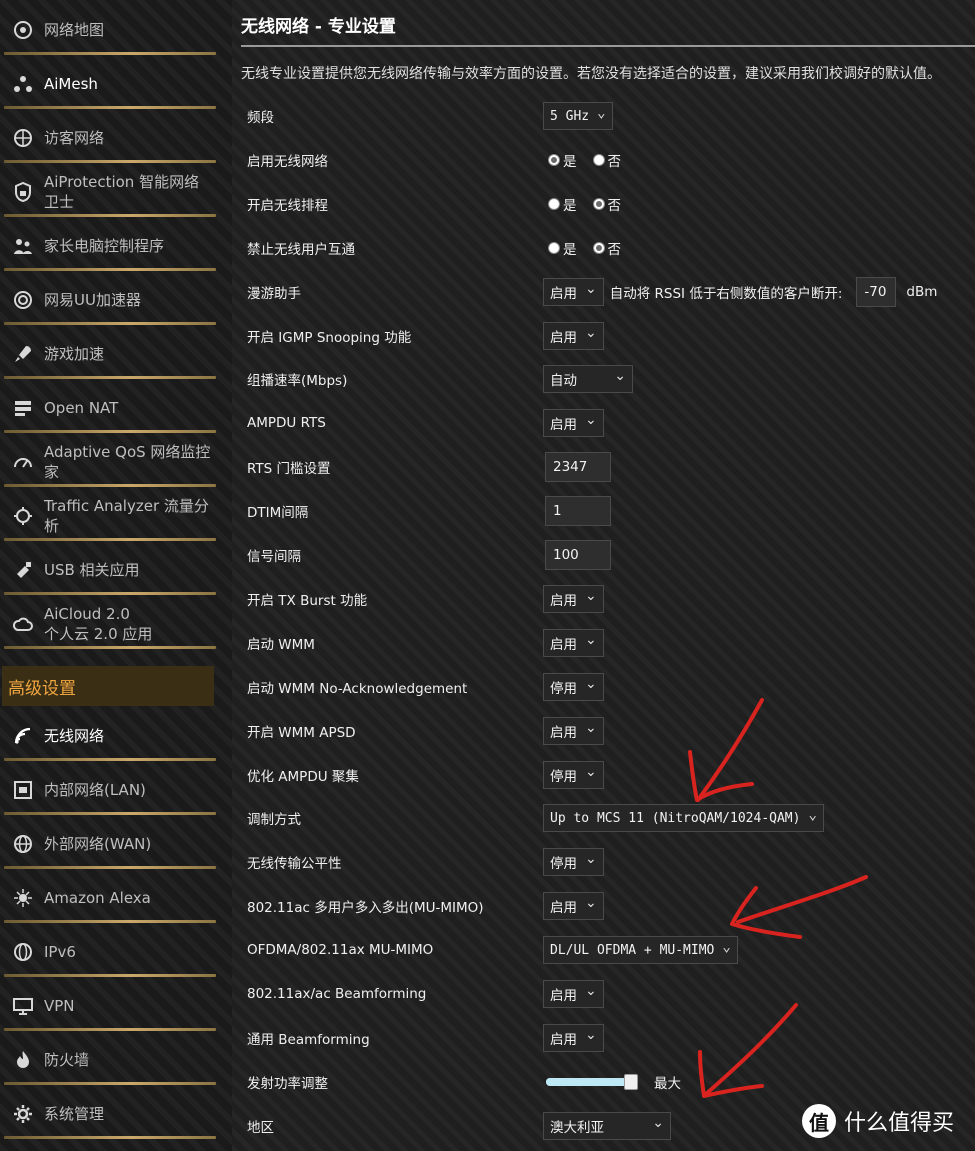 The image size is (975, 1151). I want to click on open-nat-icon, so click(23, 408).